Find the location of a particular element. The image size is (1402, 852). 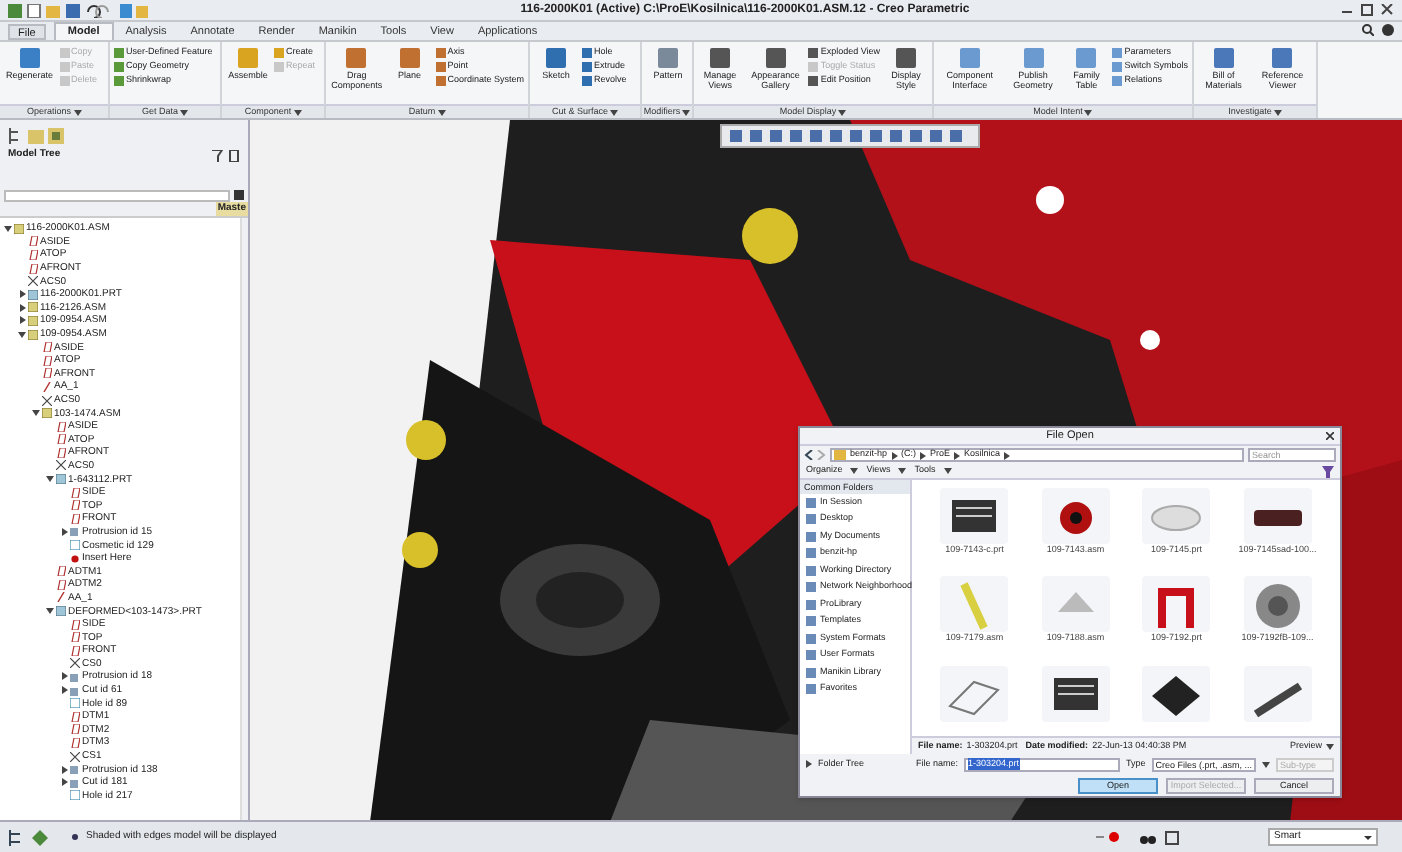

window-controls-icon is located at coordinates (1368, 10).